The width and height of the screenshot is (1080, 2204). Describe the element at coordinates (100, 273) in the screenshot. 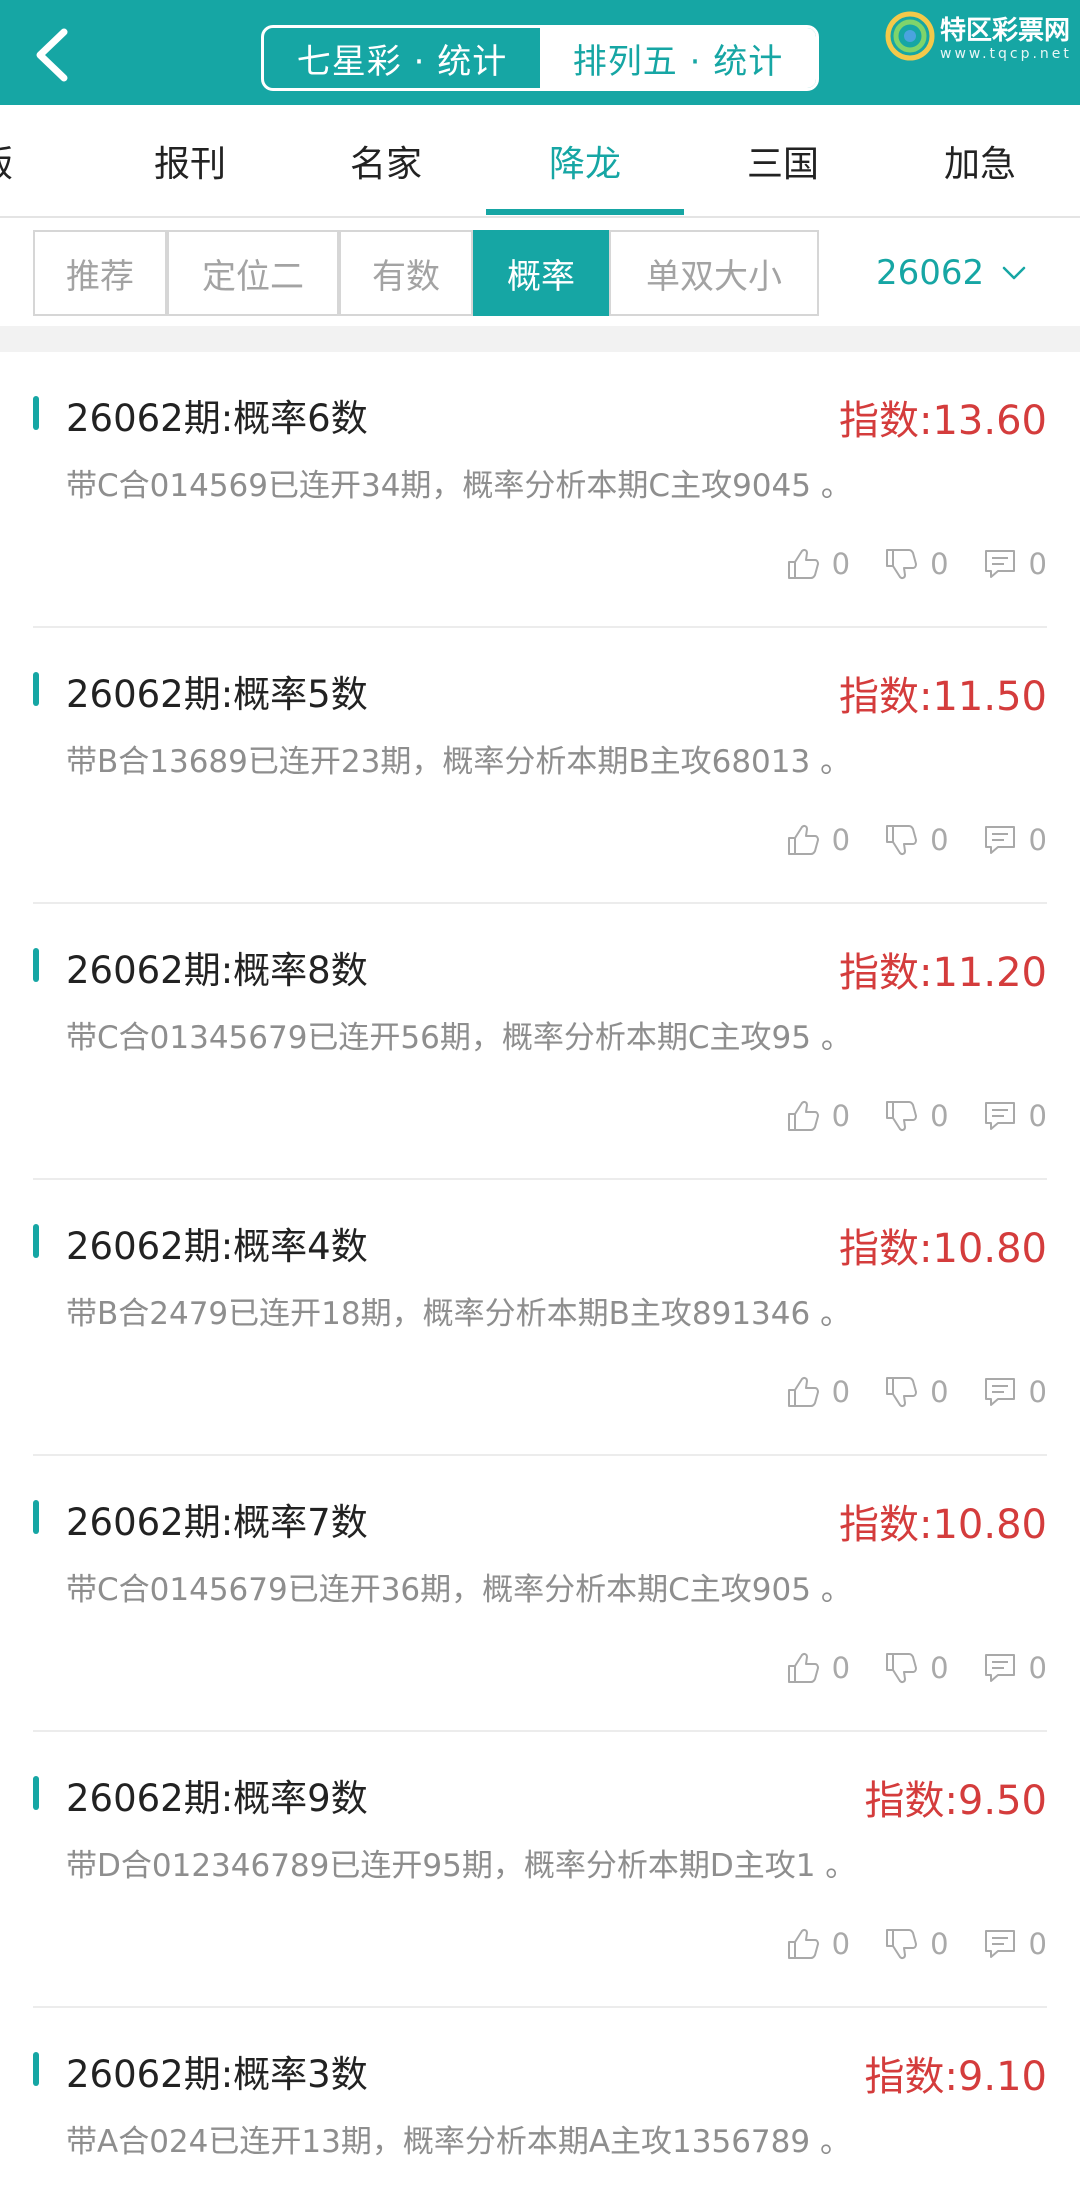

I see `filter-tuijian: 推荐` at that location.